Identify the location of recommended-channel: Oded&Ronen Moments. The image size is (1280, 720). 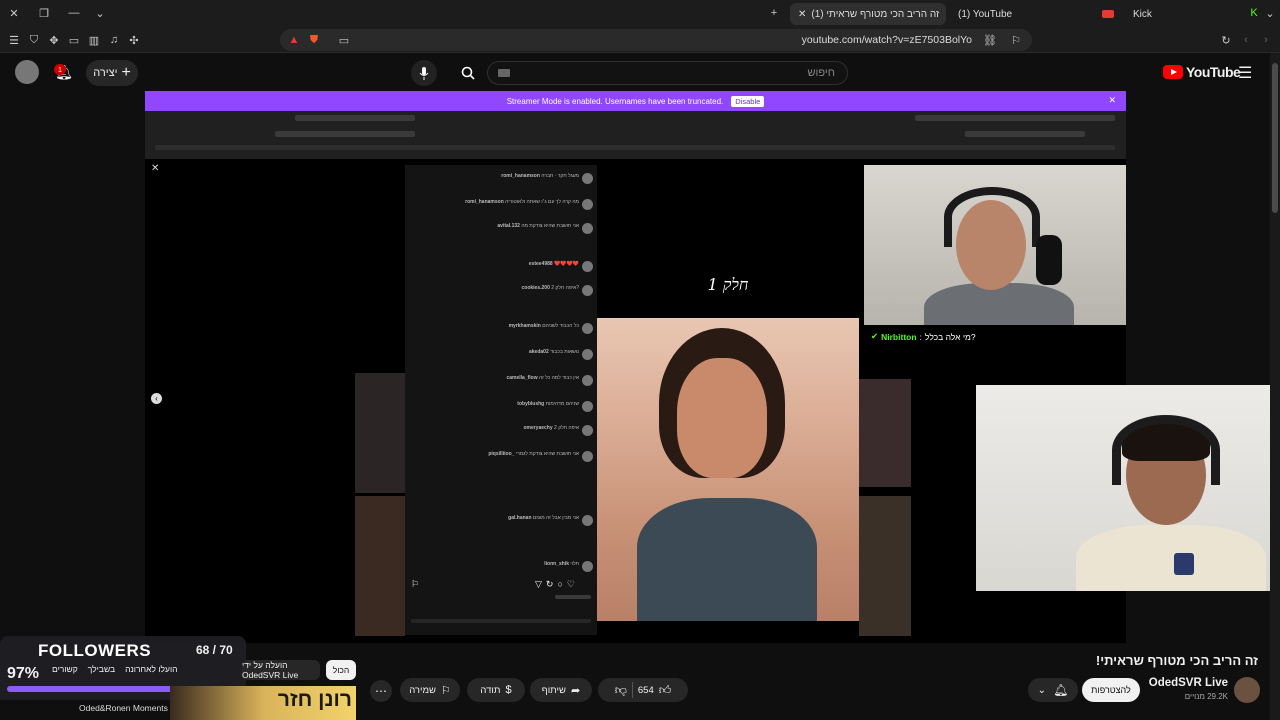
(123, 708).